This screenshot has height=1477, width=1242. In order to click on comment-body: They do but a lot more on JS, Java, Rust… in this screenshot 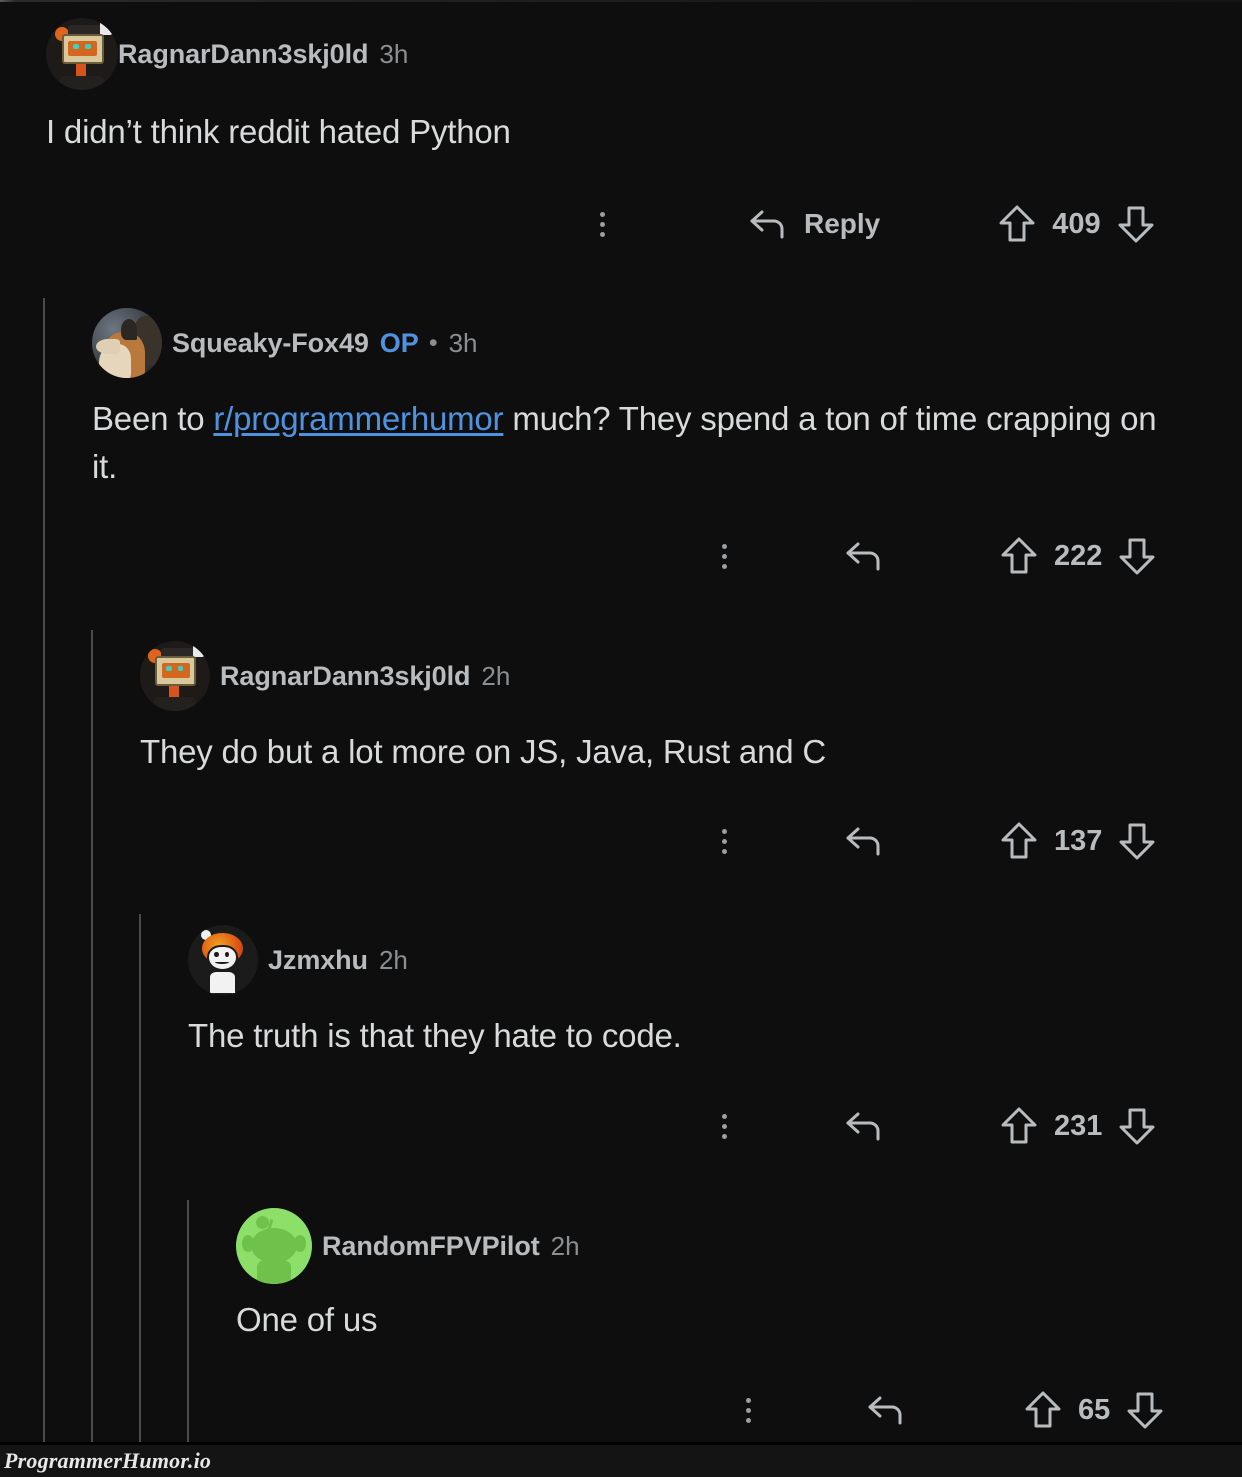, I will do `click(650, 752)`.